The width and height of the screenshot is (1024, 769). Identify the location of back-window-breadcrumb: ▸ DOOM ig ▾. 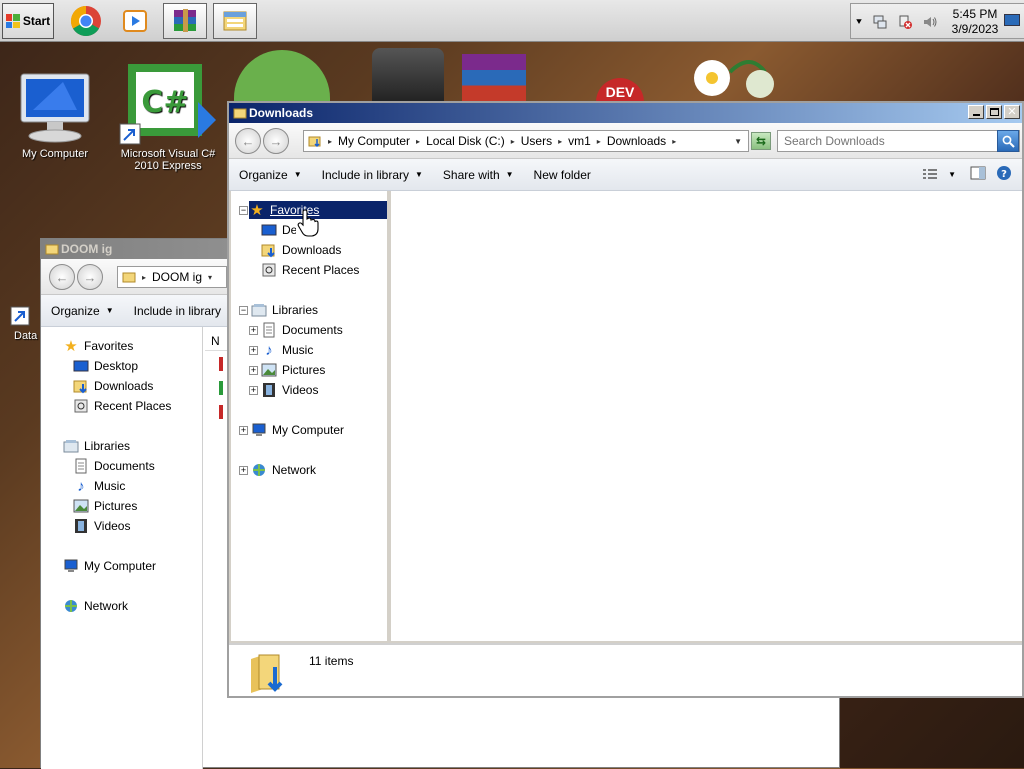
(172, 277).